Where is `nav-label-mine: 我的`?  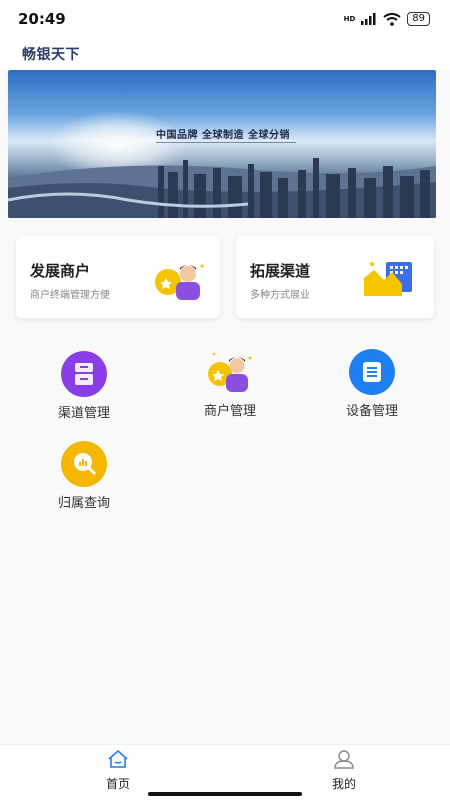
nav-label-mine: 我的 is located at coordinates (343, 784).